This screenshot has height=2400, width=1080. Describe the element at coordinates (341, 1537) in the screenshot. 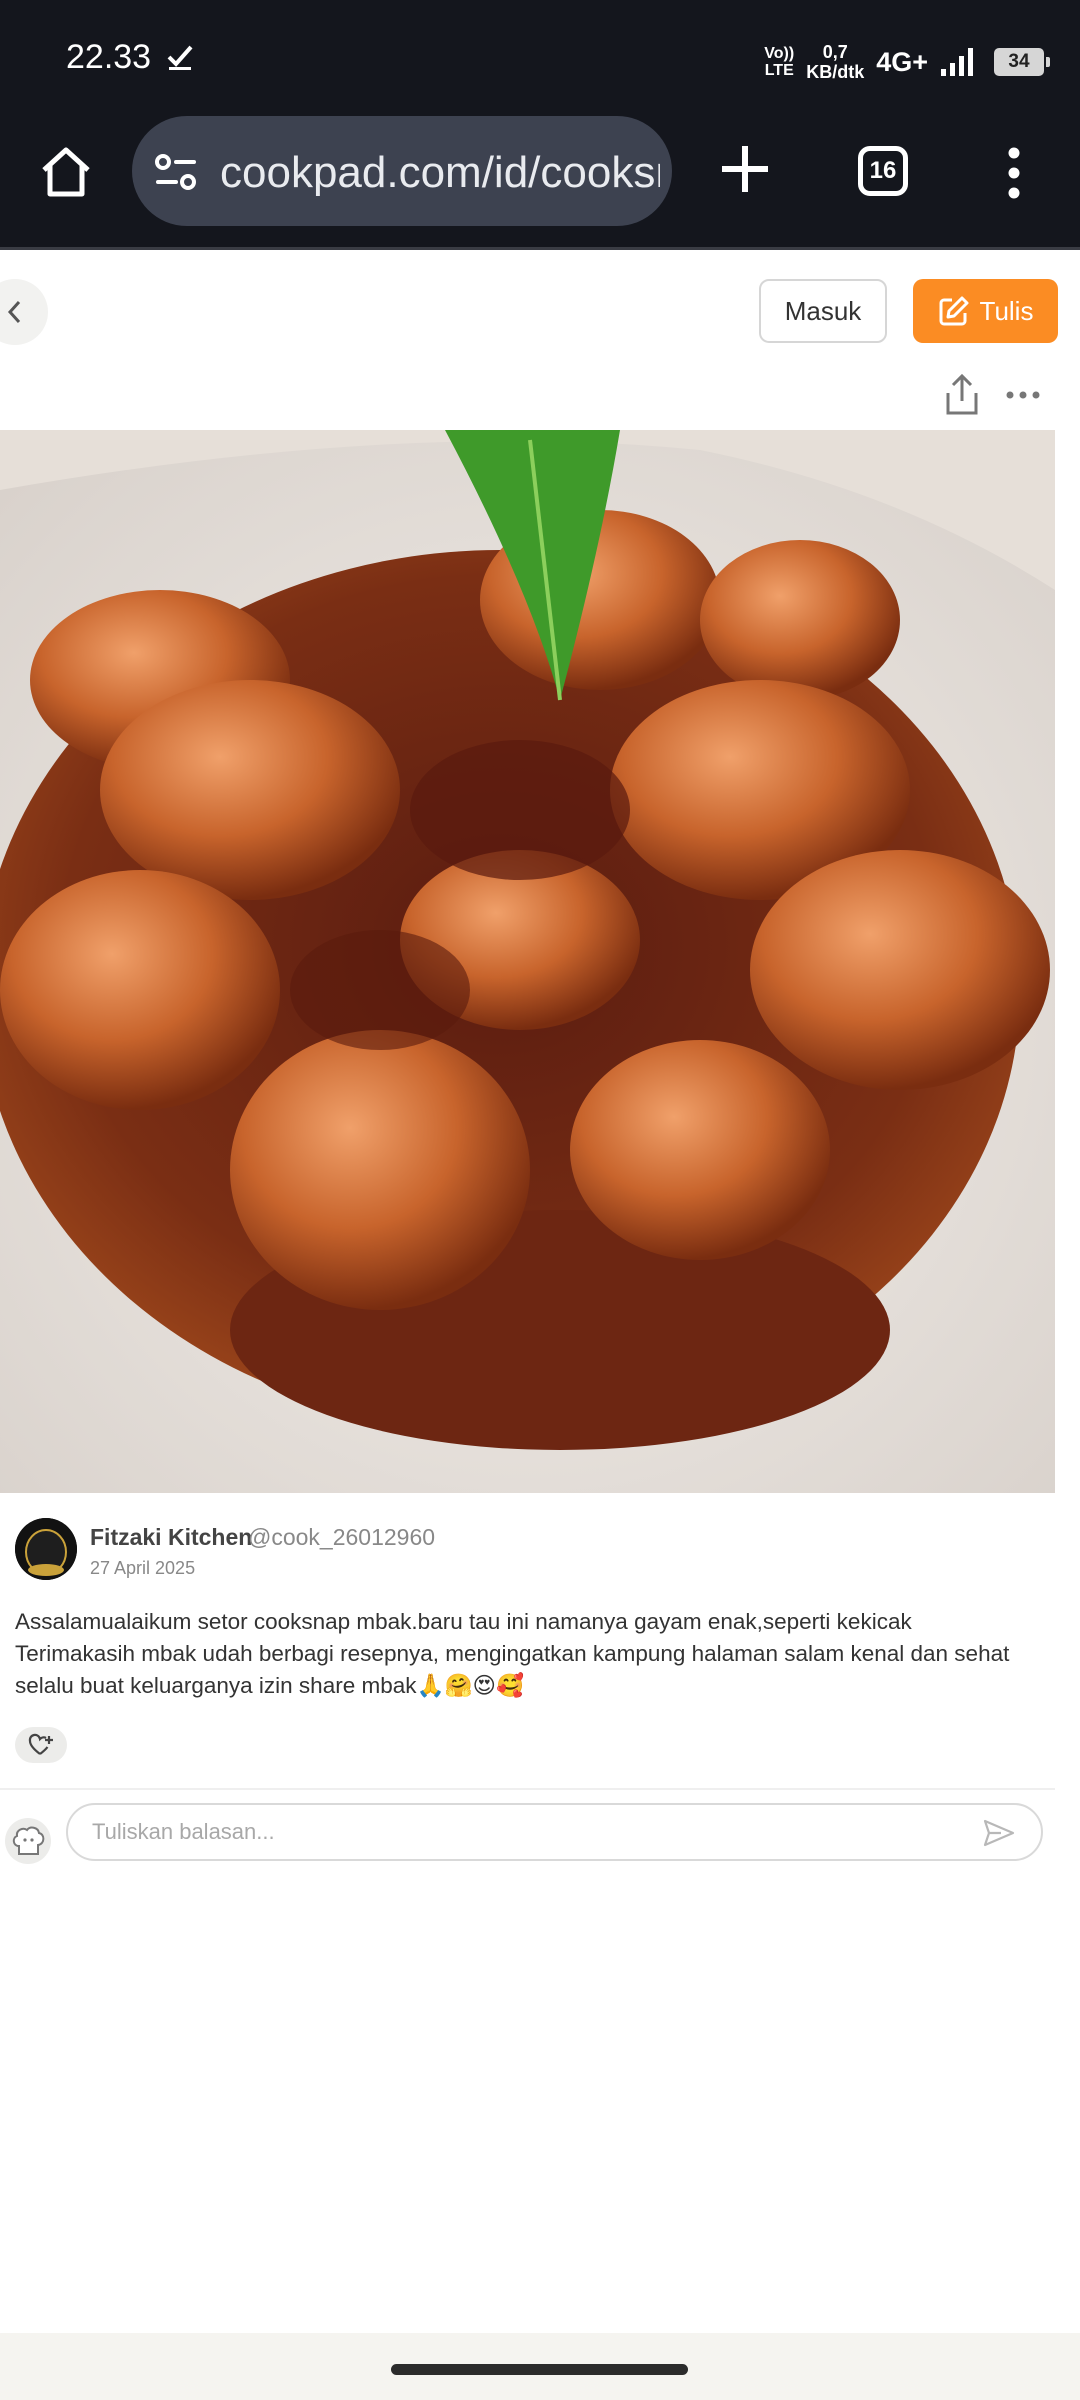

I see `author-handle: @cook_26012960` at that location.